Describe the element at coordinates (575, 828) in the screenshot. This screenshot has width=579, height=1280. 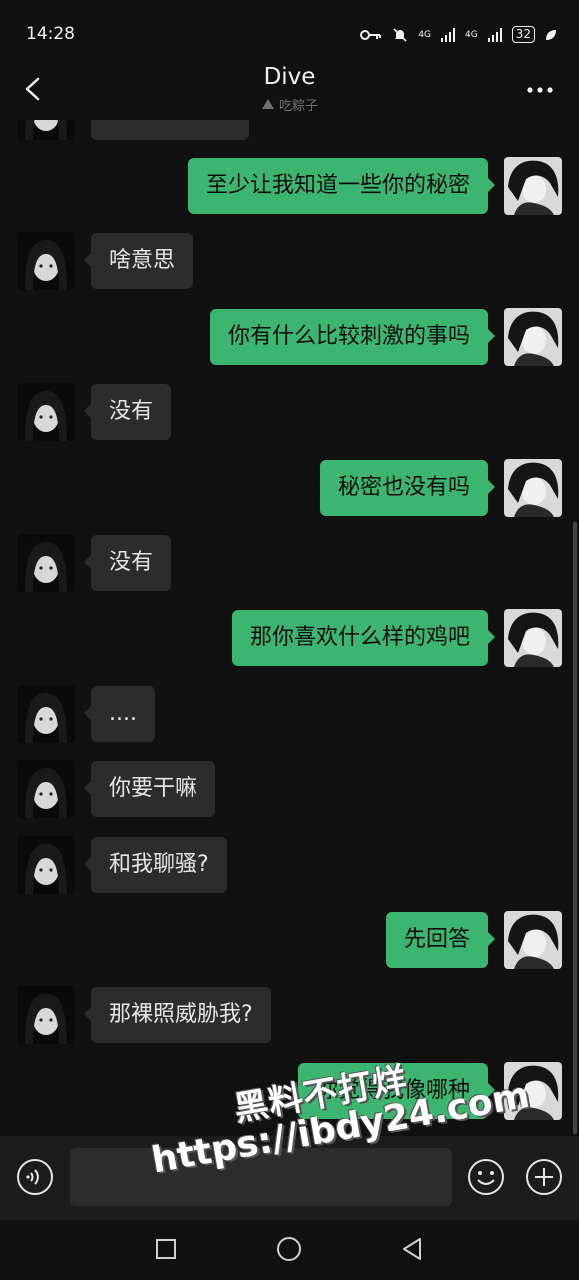
I see `scrollbar` at that location.